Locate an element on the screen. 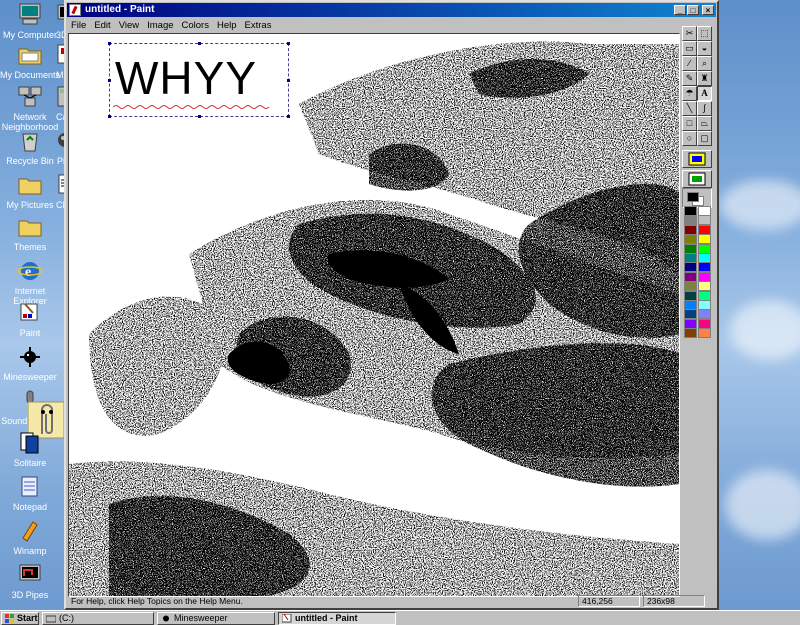 This screenshot has height=625, width=800. foreground-color-swatch is located at coordinates (693, 197).